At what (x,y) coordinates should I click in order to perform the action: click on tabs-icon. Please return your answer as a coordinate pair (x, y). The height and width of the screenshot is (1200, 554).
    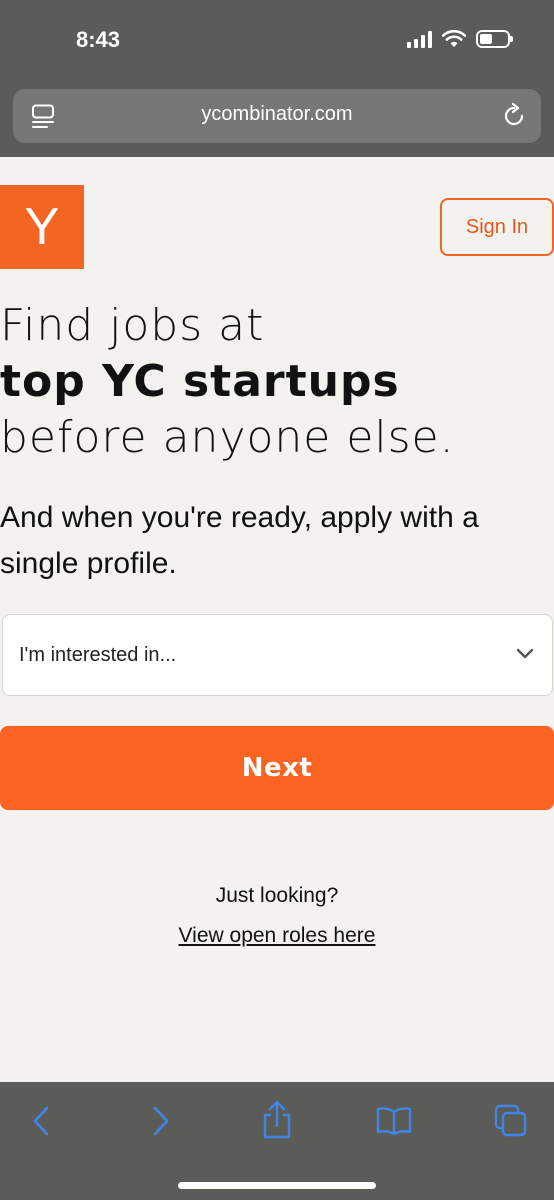
    Looking at the image, I should click on (511, 1121).